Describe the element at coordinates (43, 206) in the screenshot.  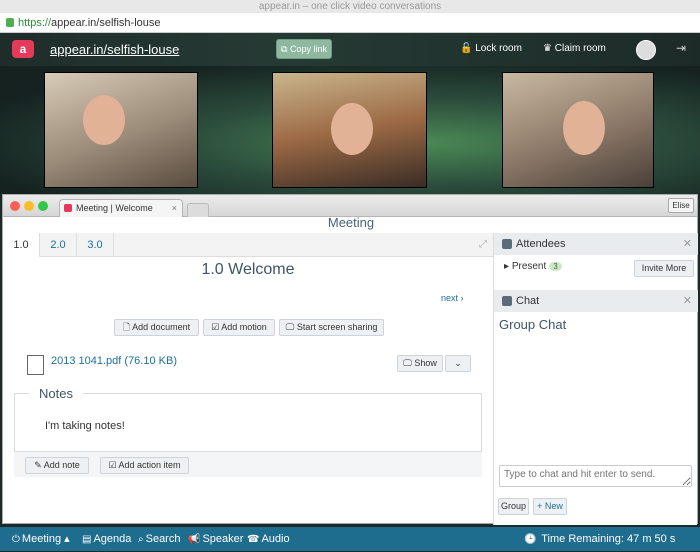
I see `maximize-window-icon` at that location.